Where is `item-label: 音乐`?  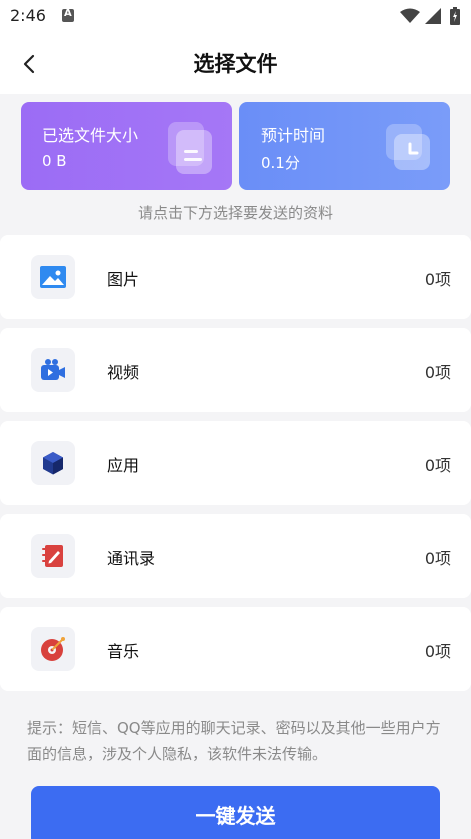
item-label: 音乐 is located at coordinates (123, 651).